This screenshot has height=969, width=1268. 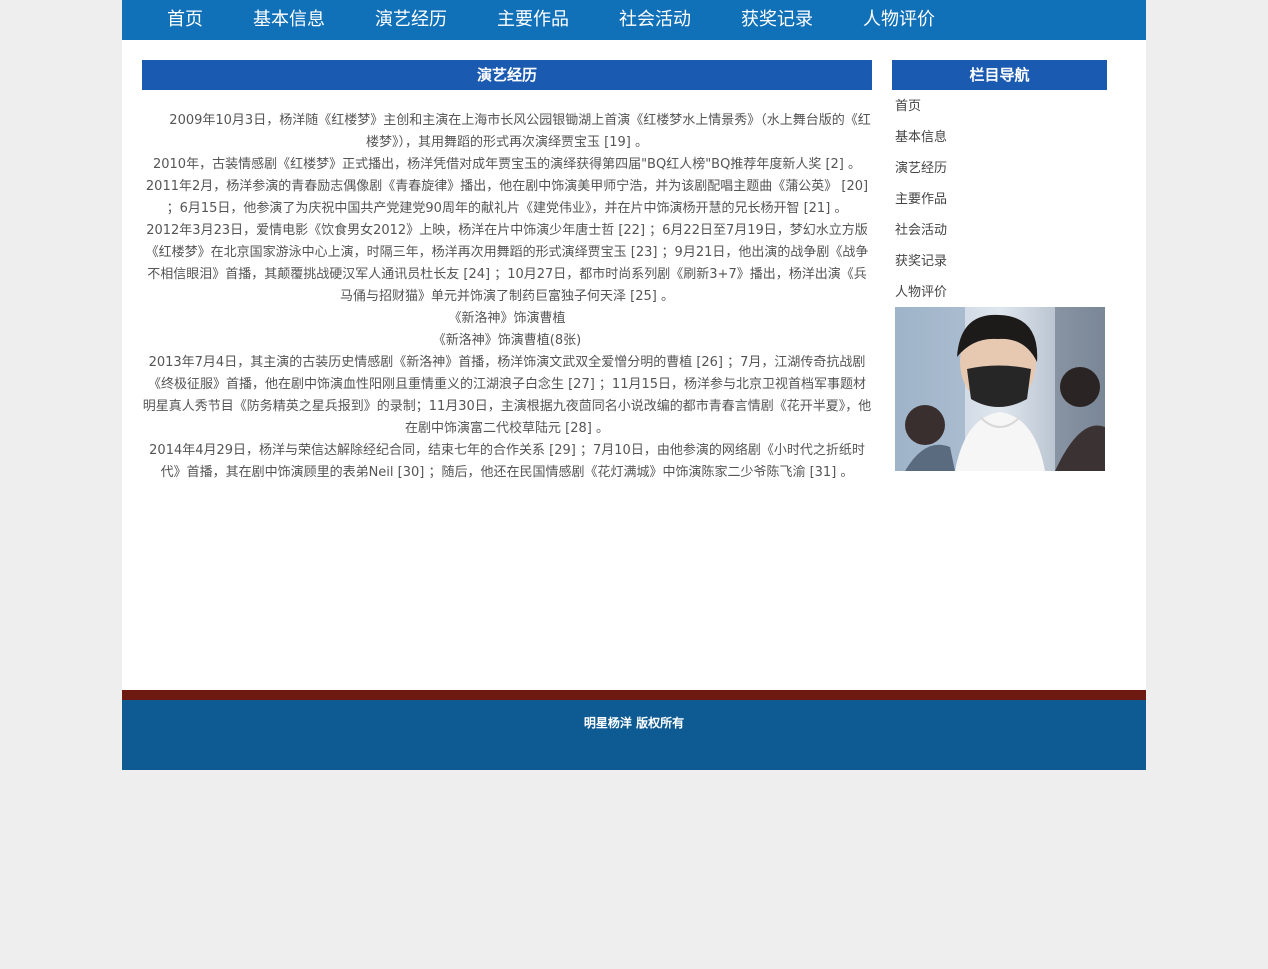 What do you see at coordinates (533, 20) in the screenshot?
I see `nav-item-works: 主要作品` at bounding box center [533, 20].